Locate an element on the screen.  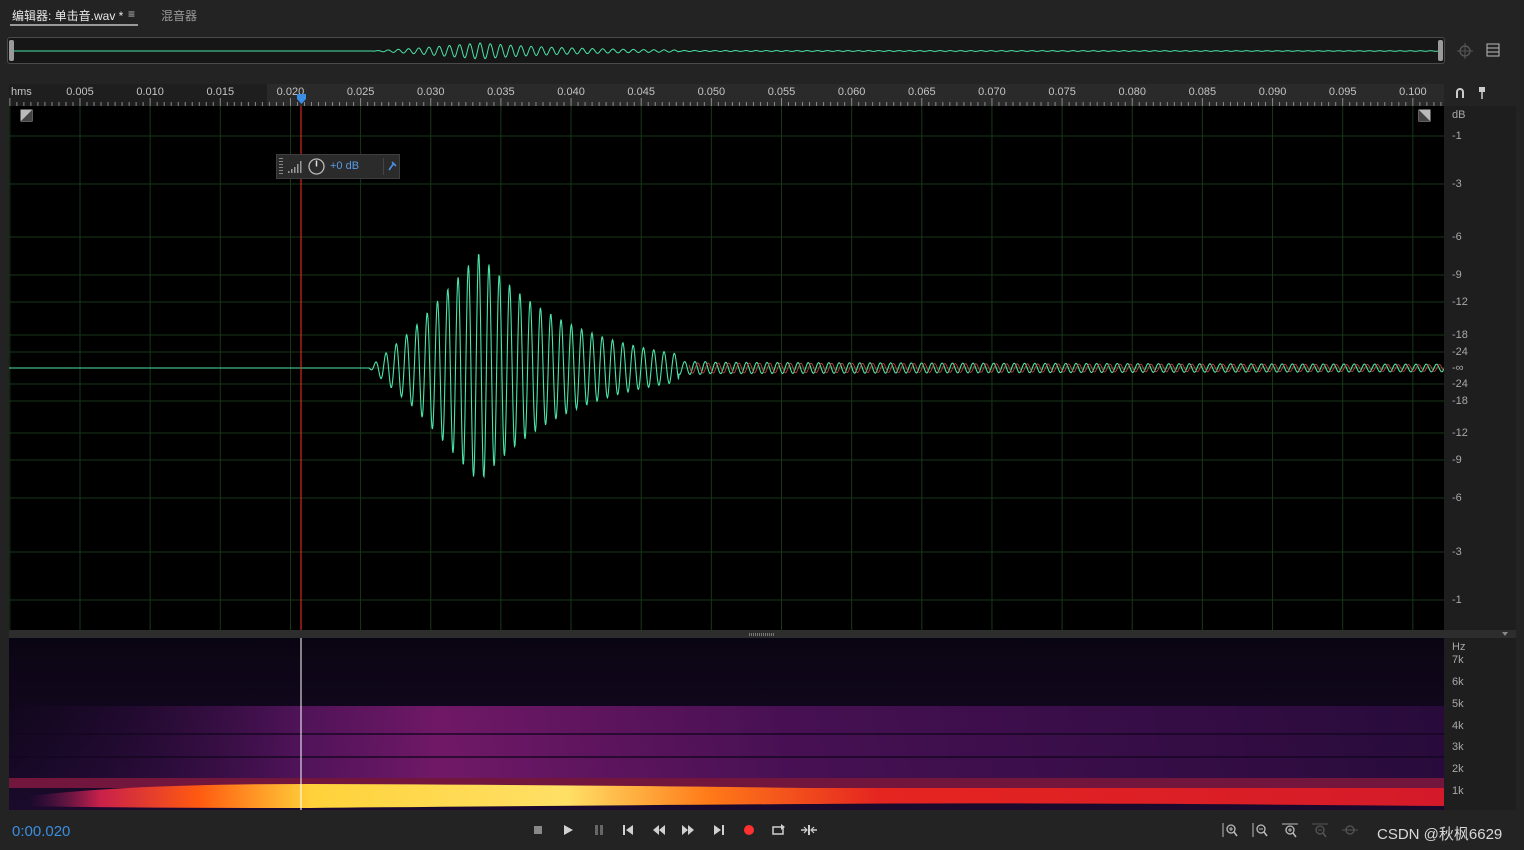
current-time-display: 0:00.020 is located at coordinates (41, 831).